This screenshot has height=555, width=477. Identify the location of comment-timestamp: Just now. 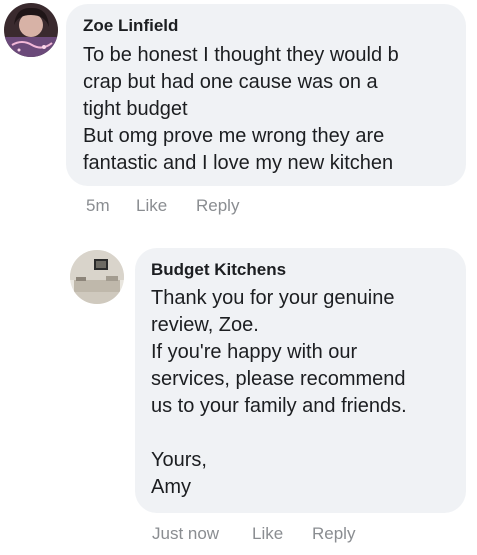
(185, 534).